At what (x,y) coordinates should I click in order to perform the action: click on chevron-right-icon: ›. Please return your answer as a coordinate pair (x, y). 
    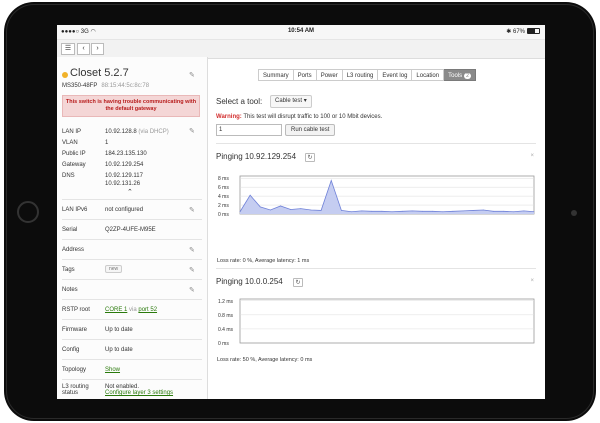
    Looking at the image, I should click on (97, 48).